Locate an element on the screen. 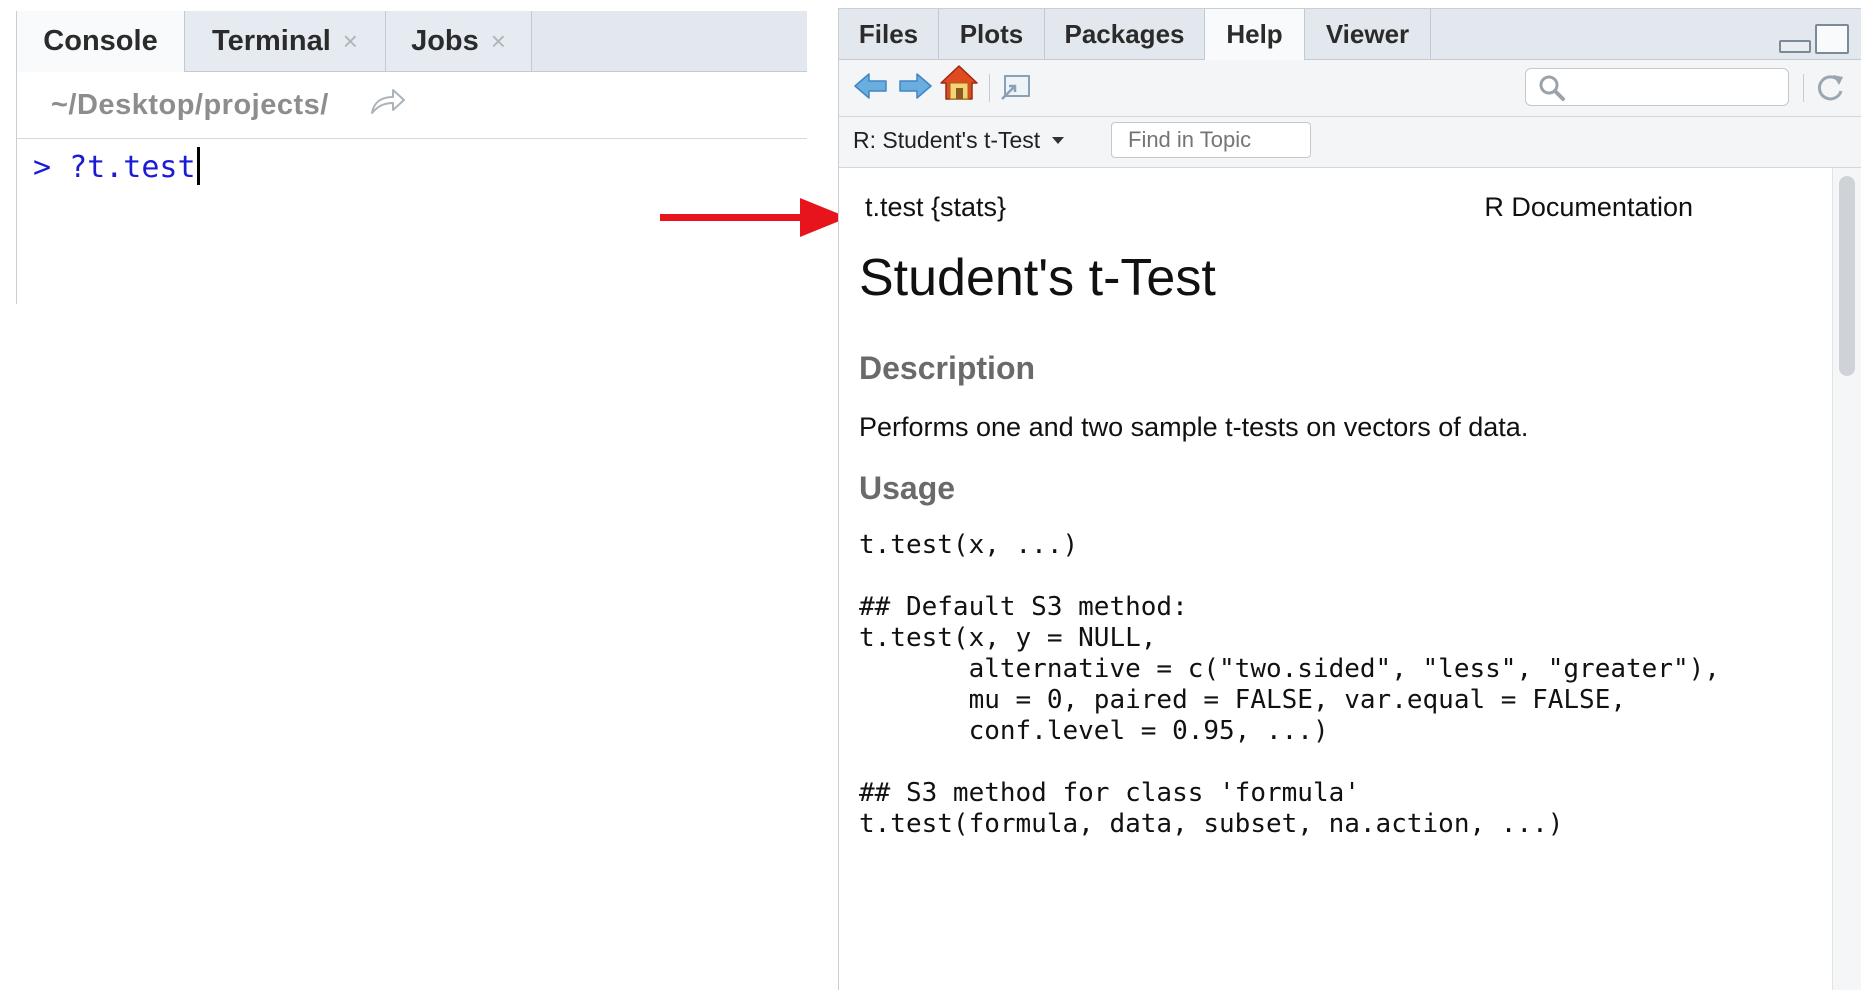  tab-plots-label: Plots is located at coordinates (991, 33).